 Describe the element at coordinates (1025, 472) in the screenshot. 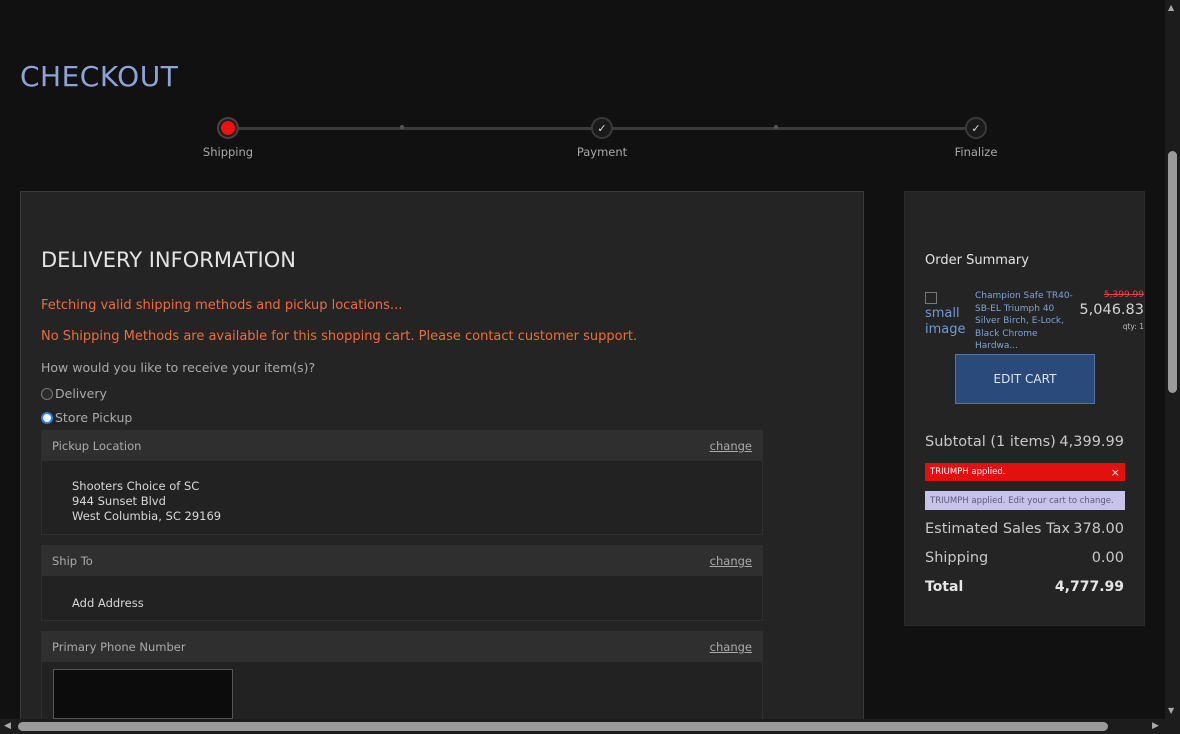

I see `promo-applied-banner: TRIUMPH applied. ×` at that location.